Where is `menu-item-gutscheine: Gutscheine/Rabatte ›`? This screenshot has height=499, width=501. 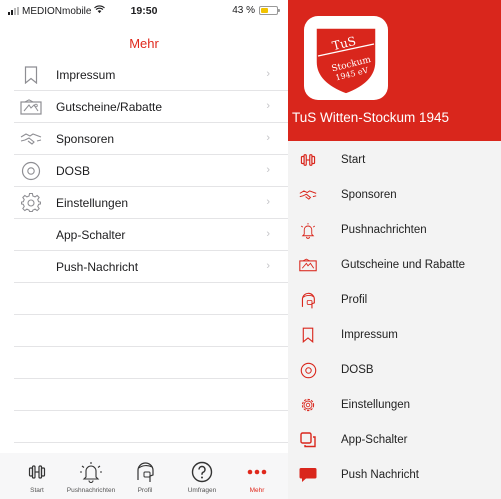 menu-item-gutscheine: Gutscheine/Rabatte › is located at coordinates (151, 107).